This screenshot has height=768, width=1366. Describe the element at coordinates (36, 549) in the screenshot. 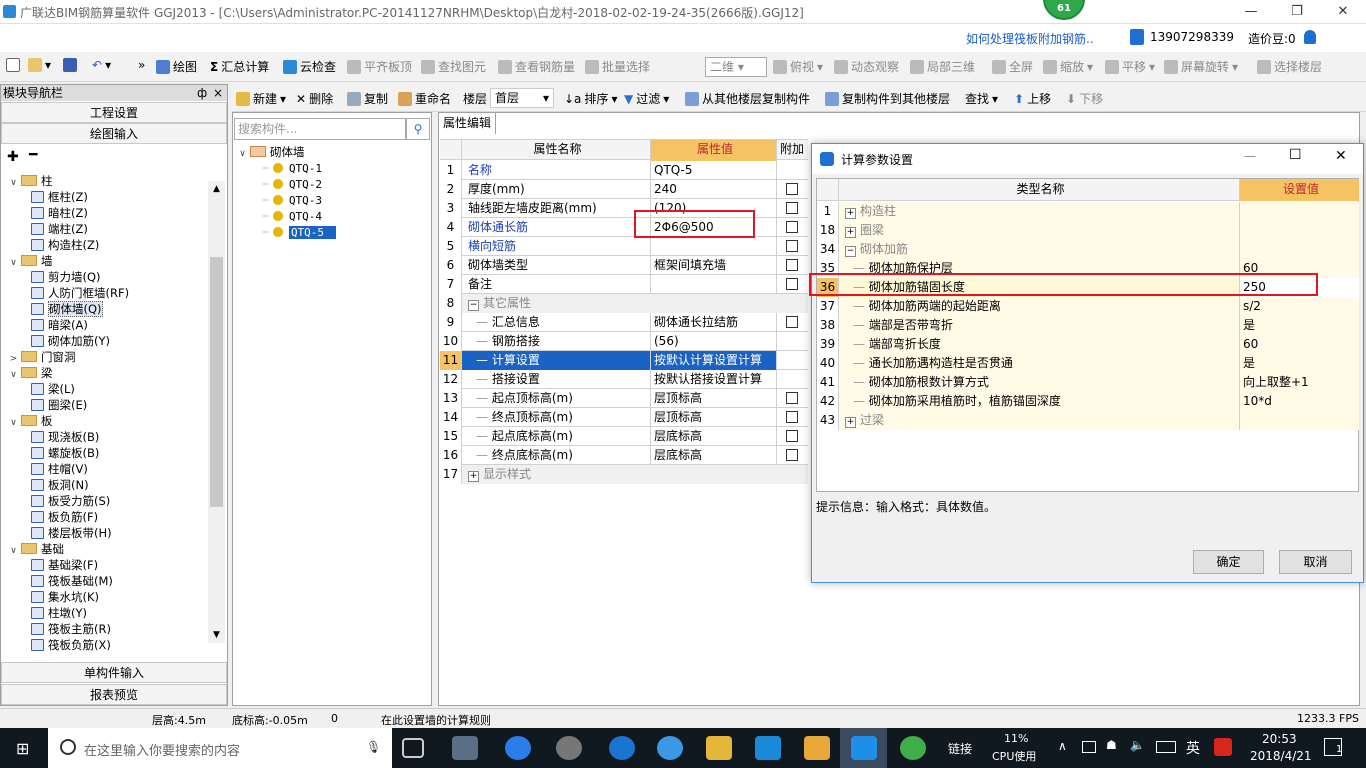

I see `nav-tree-item: ∨ 基础` at that location.